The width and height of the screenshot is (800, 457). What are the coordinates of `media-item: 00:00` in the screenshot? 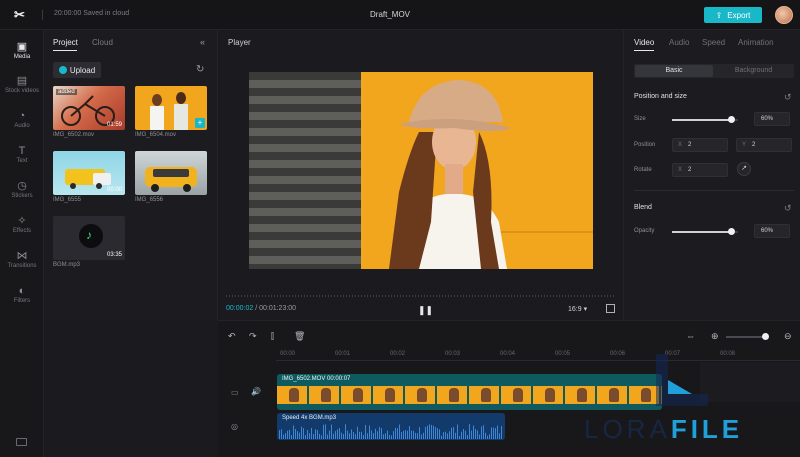 It's located at (89, 173).